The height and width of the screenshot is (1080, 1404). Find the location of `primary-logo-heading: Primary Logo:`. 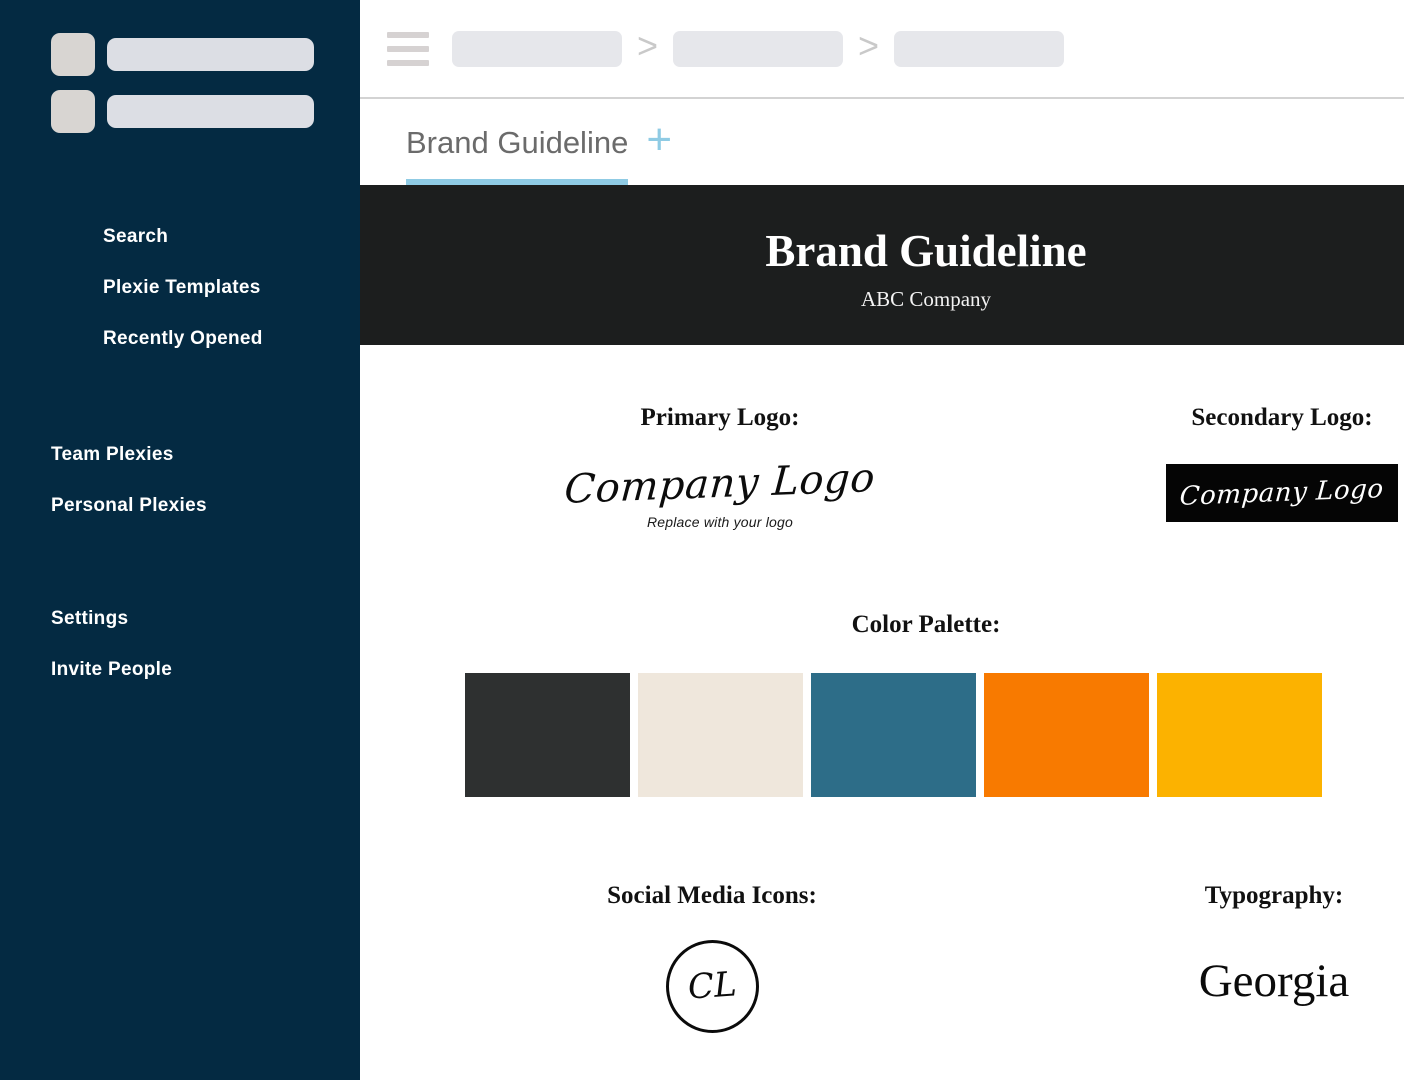

primary-logo-heading: Primary Logo: is located at coordinates (720, 417).